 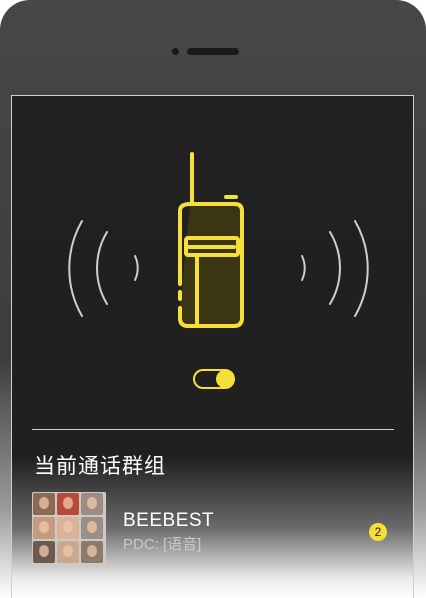 What do you see at coordinates (100, 466) in the screenshot?
I see `section-title: 当前通话群组` at bounding box center [100, 466].